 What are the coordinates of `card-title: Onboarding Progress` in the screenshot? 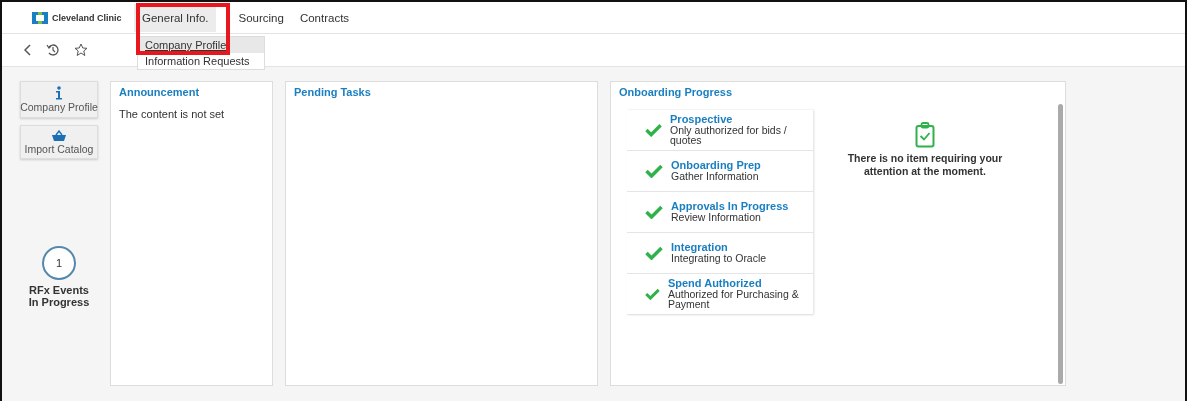 It's located at (676, 92).